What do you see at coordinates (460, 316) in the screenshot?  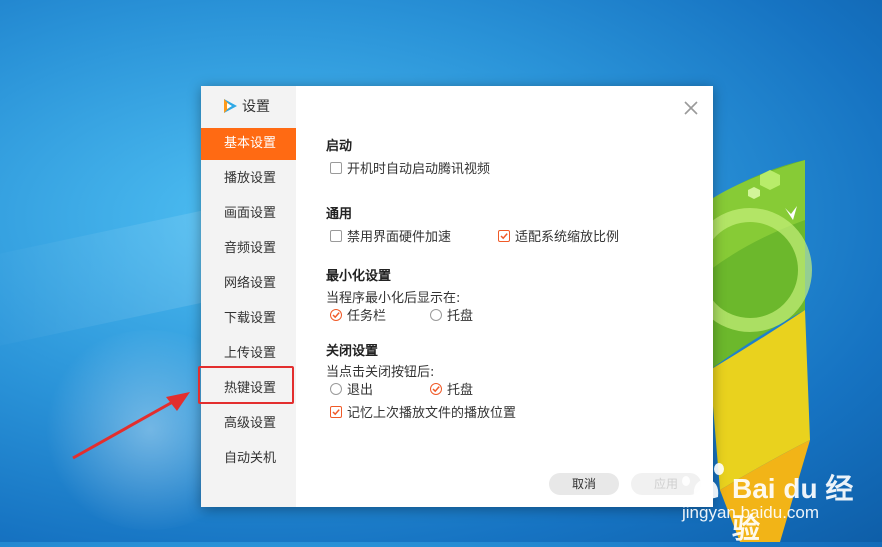 I see `tray-label: 托盘` at bounding box center [460, 316].